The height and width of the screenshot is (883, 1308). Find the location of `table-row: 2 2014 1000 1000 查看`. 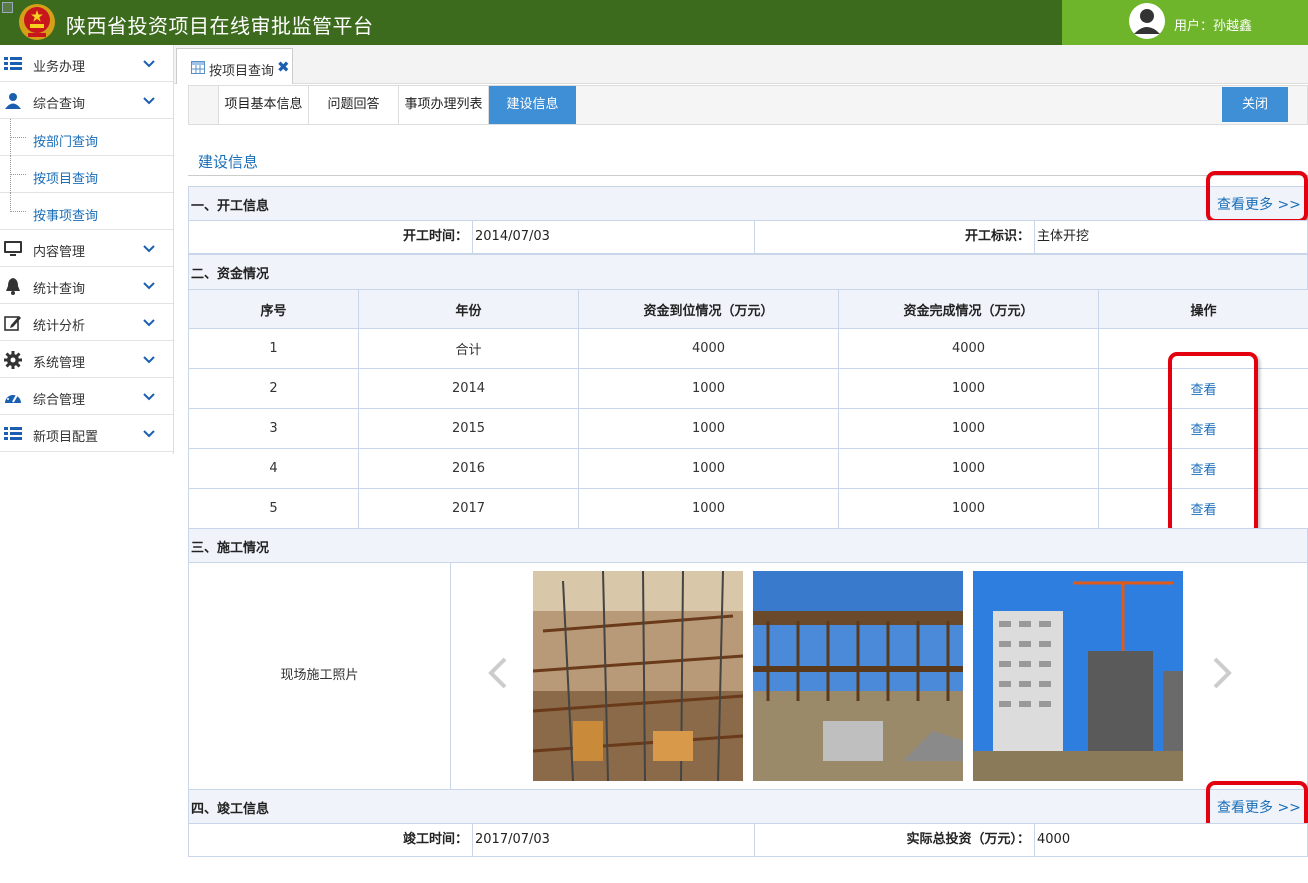

table-row: 2 2014 1000 1000 查看 is located at coordinates (748, 388).